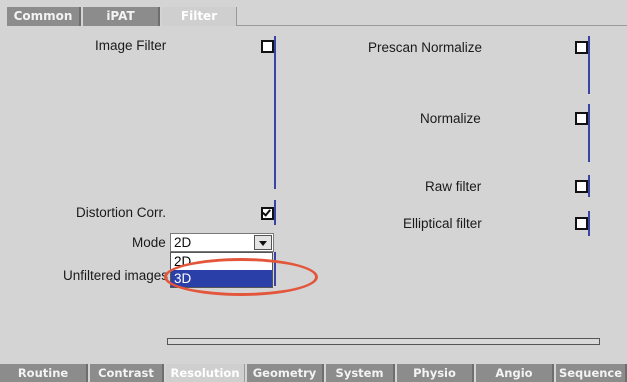 The height and width of the screenshot is (382, 627). Describe the element at coordinates (442, 223) in the screenshot. I see `elliptical-filter-label: Elliptical filter` at that location.